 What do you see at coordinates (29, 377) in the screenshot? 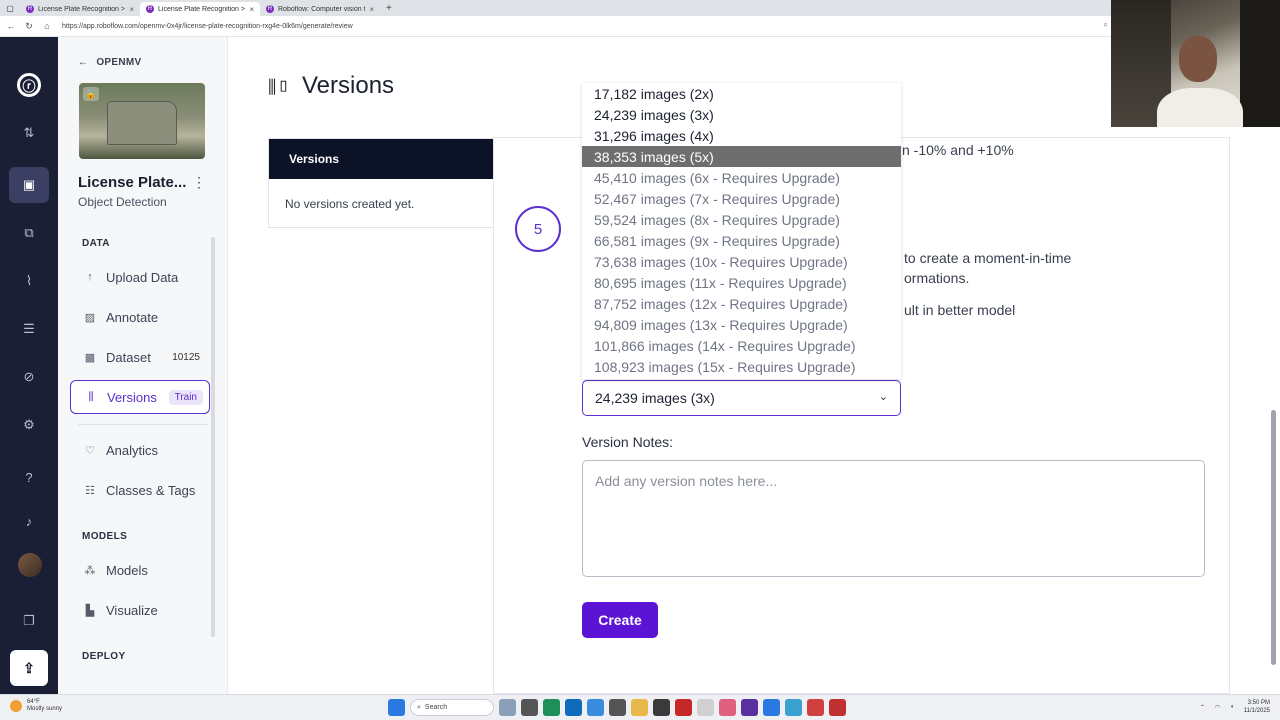
I see `universe-icon: ⊘` at bounding box center [29, 377].